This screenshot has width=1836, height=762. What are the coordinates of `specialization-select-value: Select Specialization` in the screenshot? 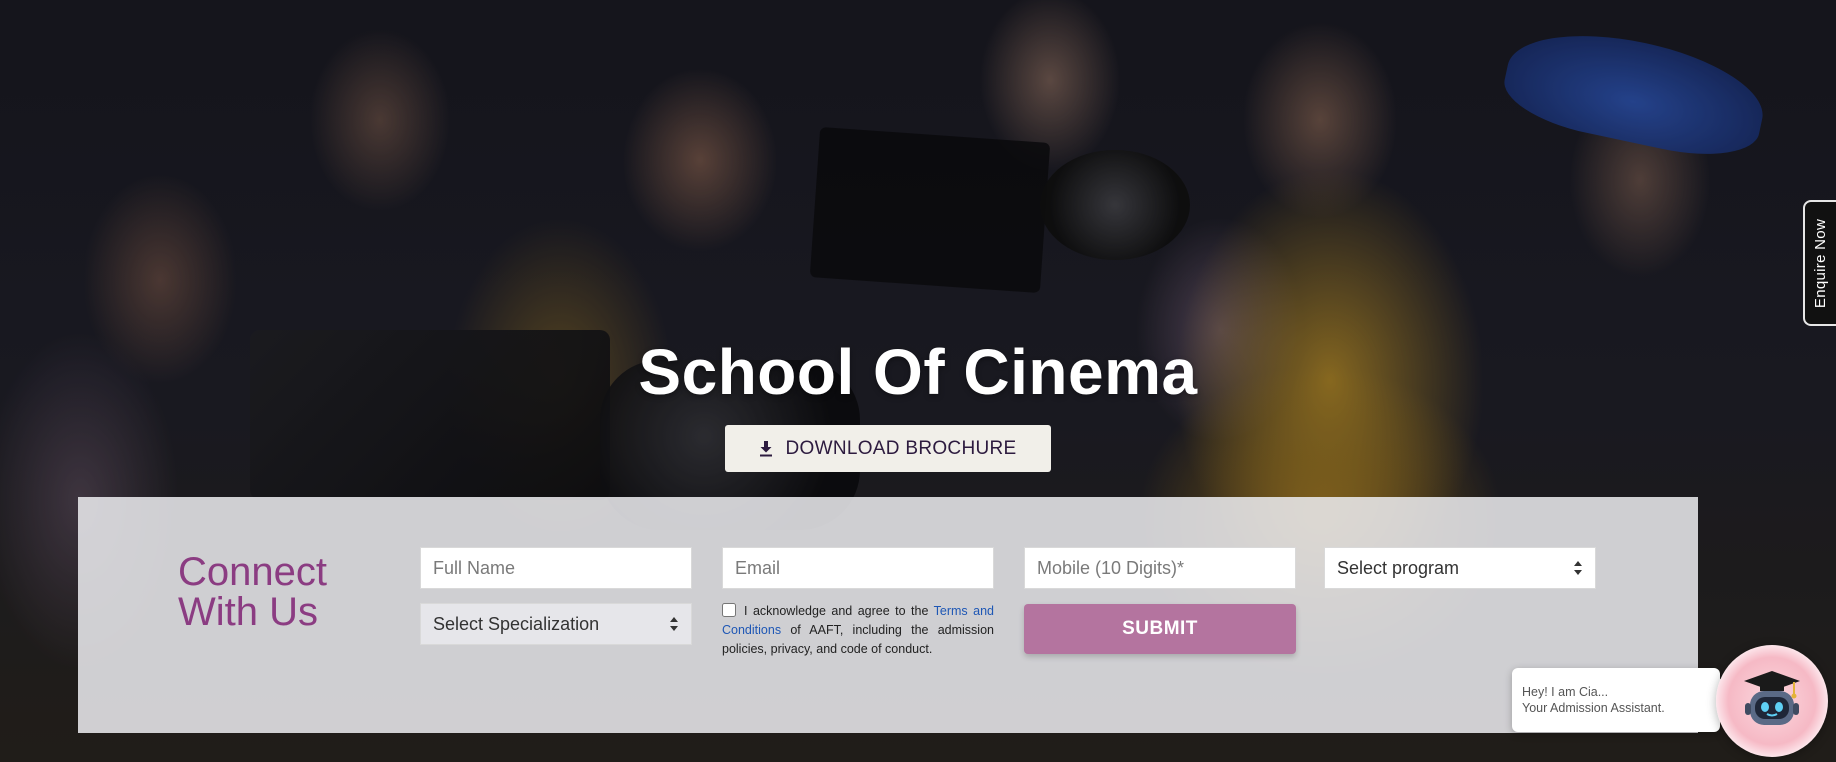 It's located at (516, 623).